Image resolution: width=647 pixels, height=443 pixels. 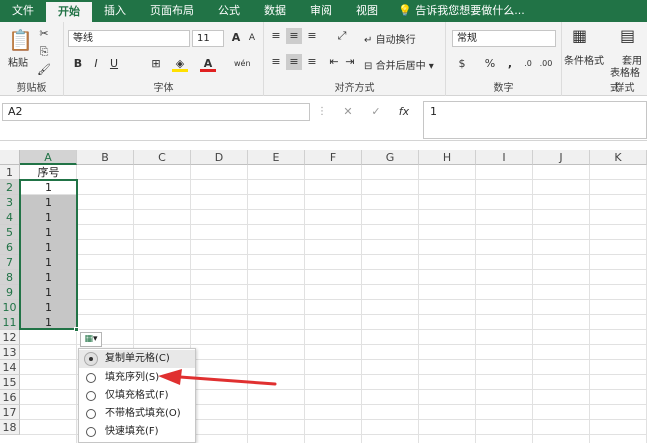 What do you see at coordinates (368, 40) in the screenshot?
I see `wrap-text-icon: ↵` at bounding box center [368, 40].